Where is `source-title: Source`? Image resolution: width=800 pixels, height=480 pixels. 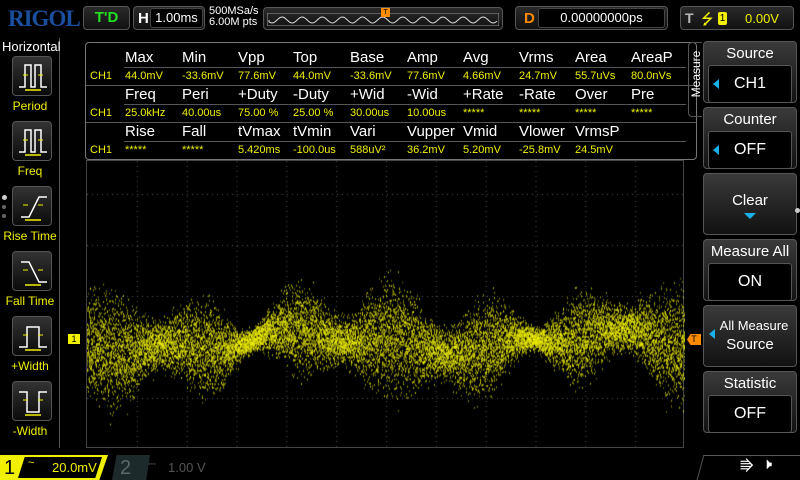 source-title: Source is located at coordinates (750, 53).